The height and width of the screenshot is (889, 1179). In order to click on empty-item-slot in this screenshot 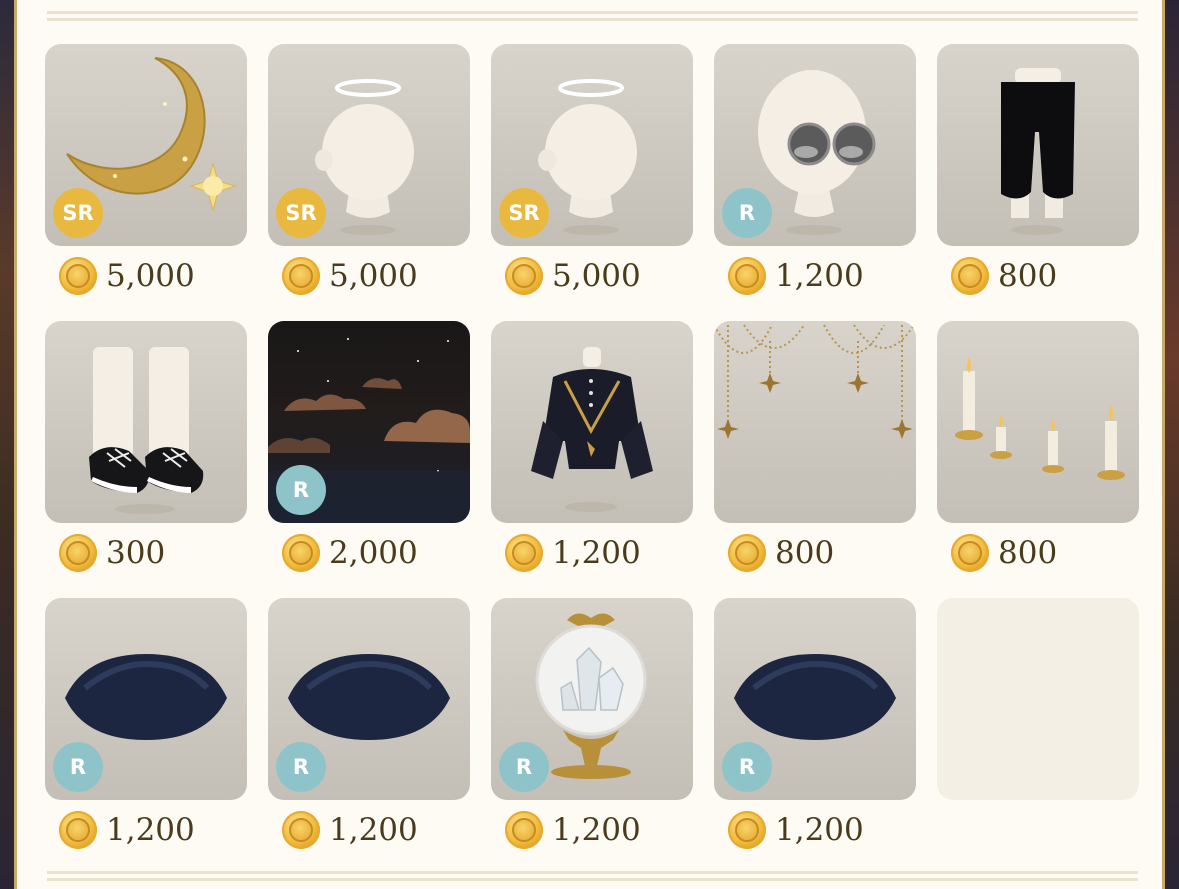, I will do `click(1038, 736)`.